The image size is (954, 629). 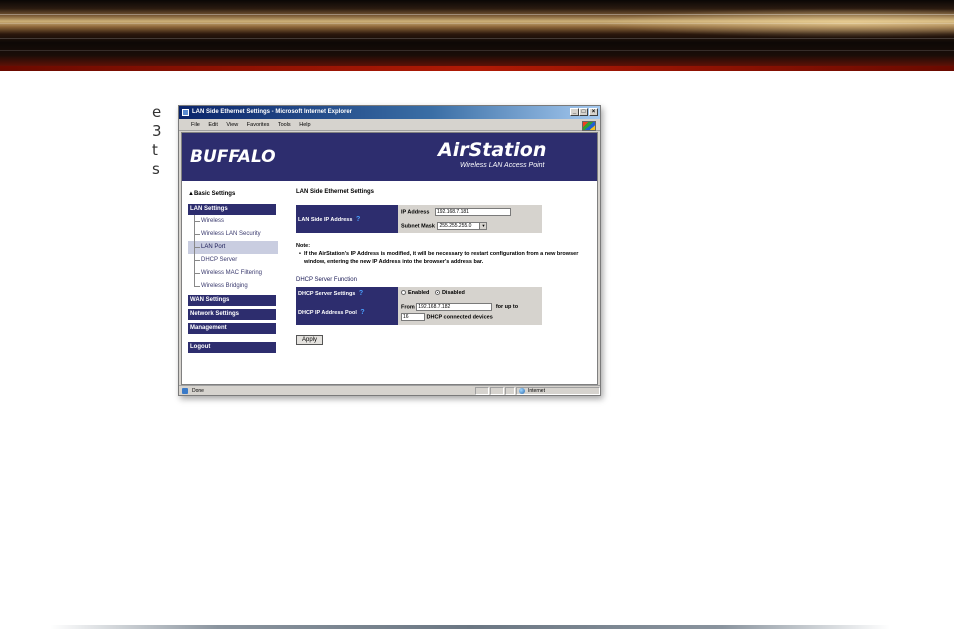 I want to click on ip-section-label-cell: LAN Side IP Address ?, so click(x=347, y=219).